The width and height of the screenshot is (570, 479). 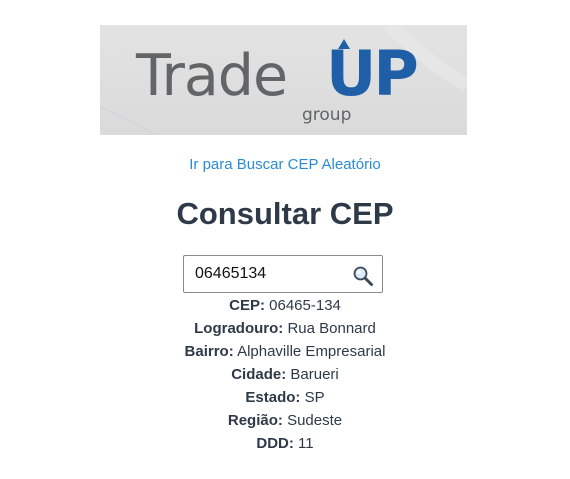 I want to click on result-cidade: Cidade: Barueri, so click(x=285, y=375).